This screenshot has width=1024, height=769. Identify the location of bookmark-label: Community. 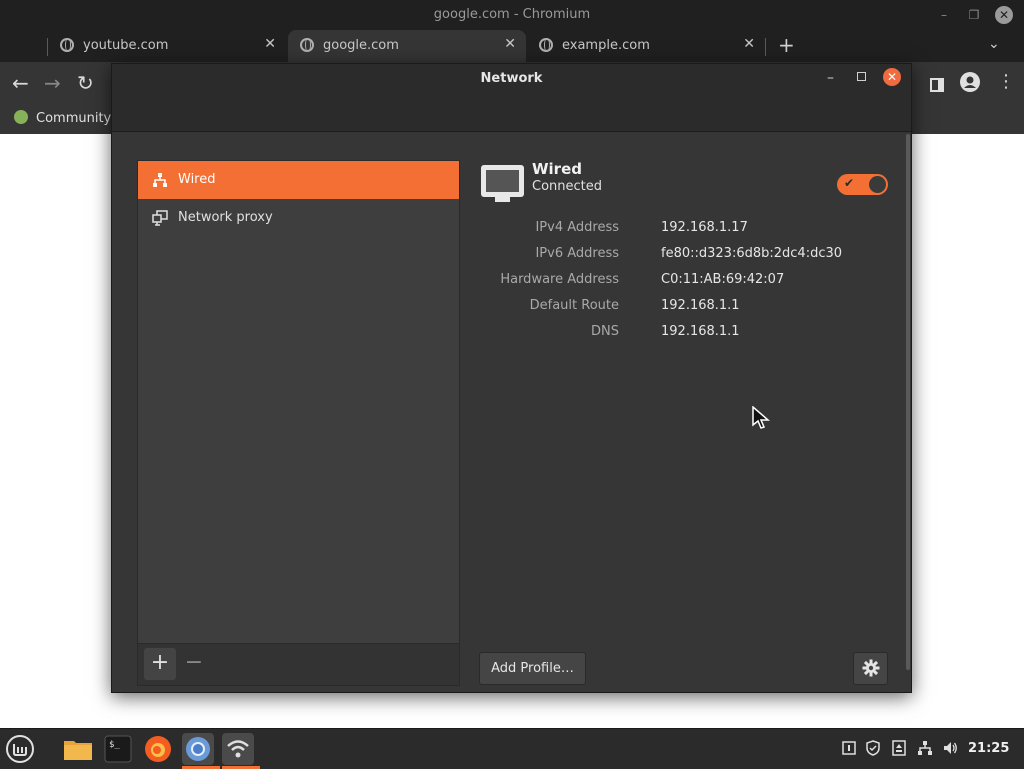
(74, 118).